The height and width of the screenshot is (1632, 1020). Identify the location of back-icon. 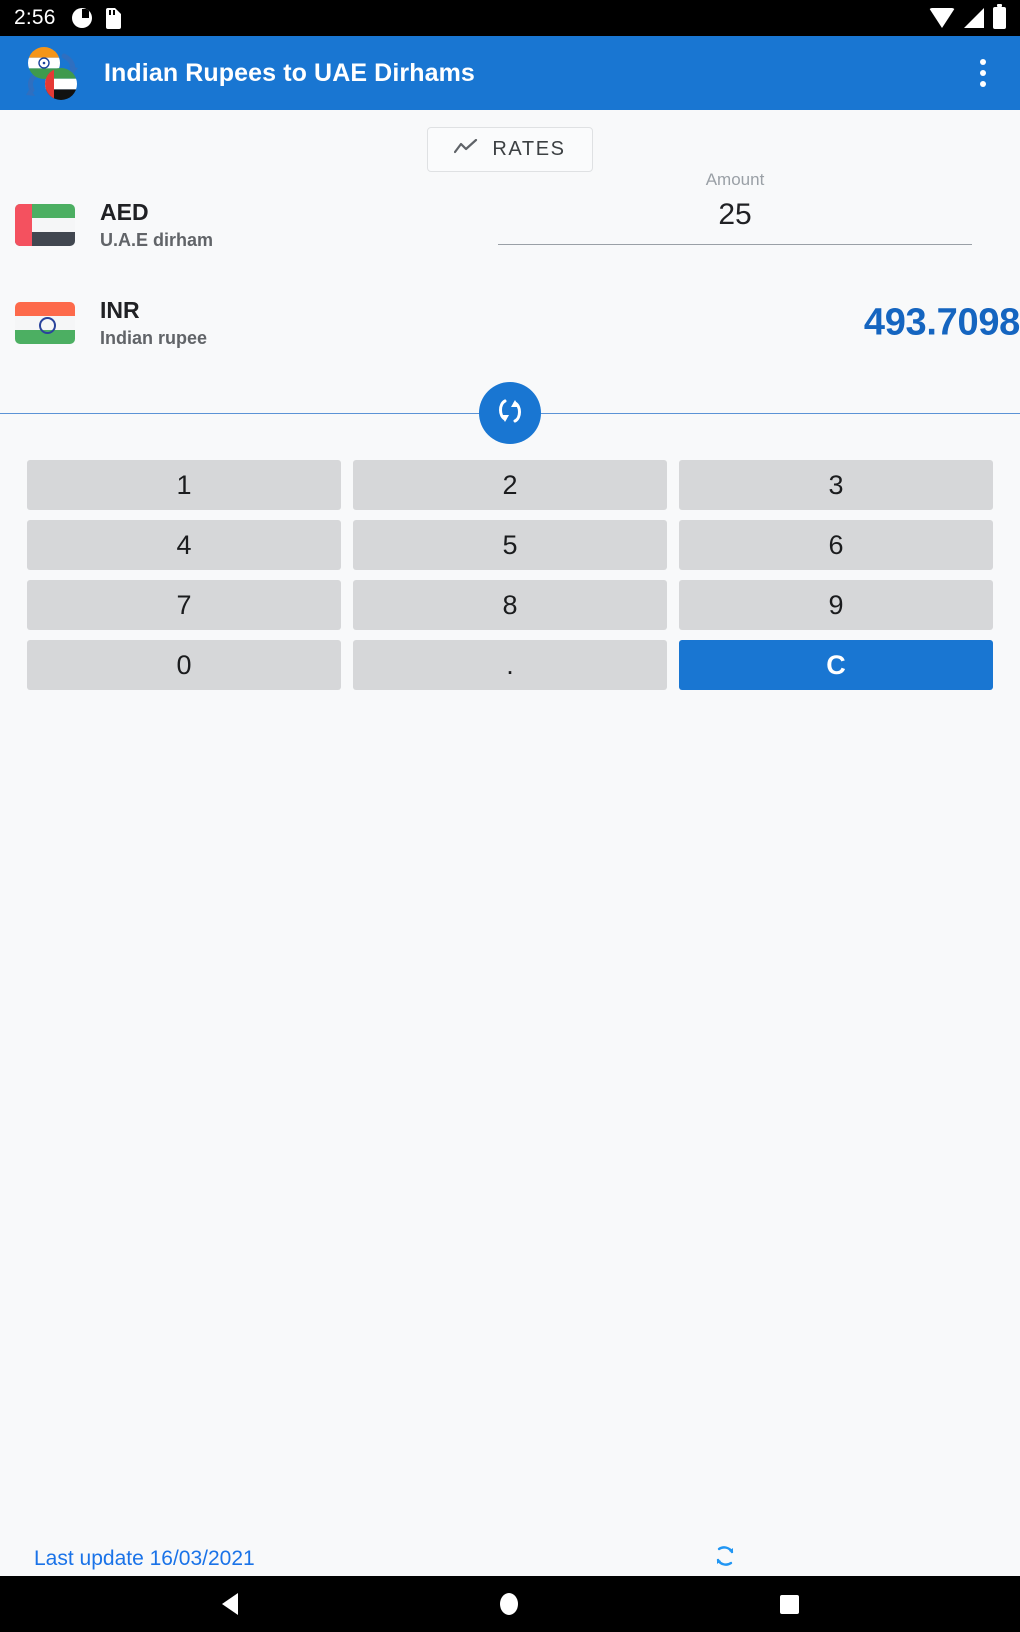
(229, 1604).